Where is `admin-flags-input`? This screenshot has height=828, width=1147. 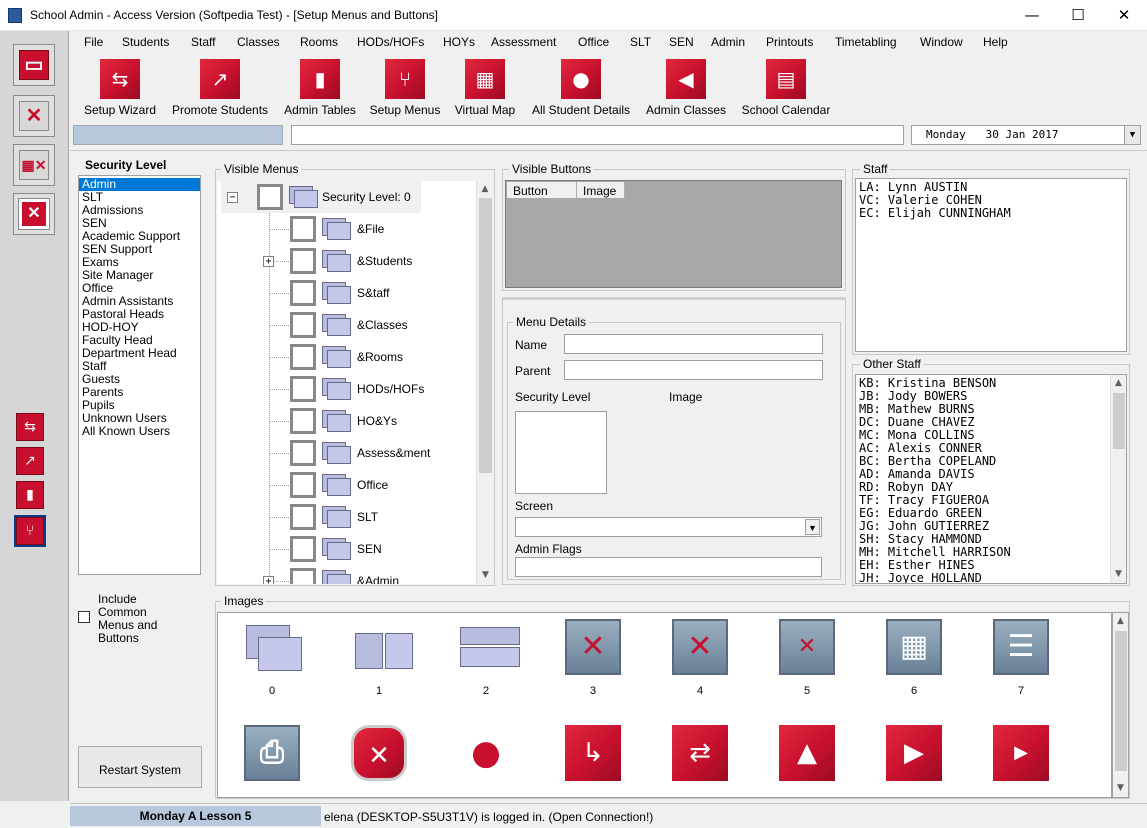 admin-flags-input is located at coordinates (668, 567).